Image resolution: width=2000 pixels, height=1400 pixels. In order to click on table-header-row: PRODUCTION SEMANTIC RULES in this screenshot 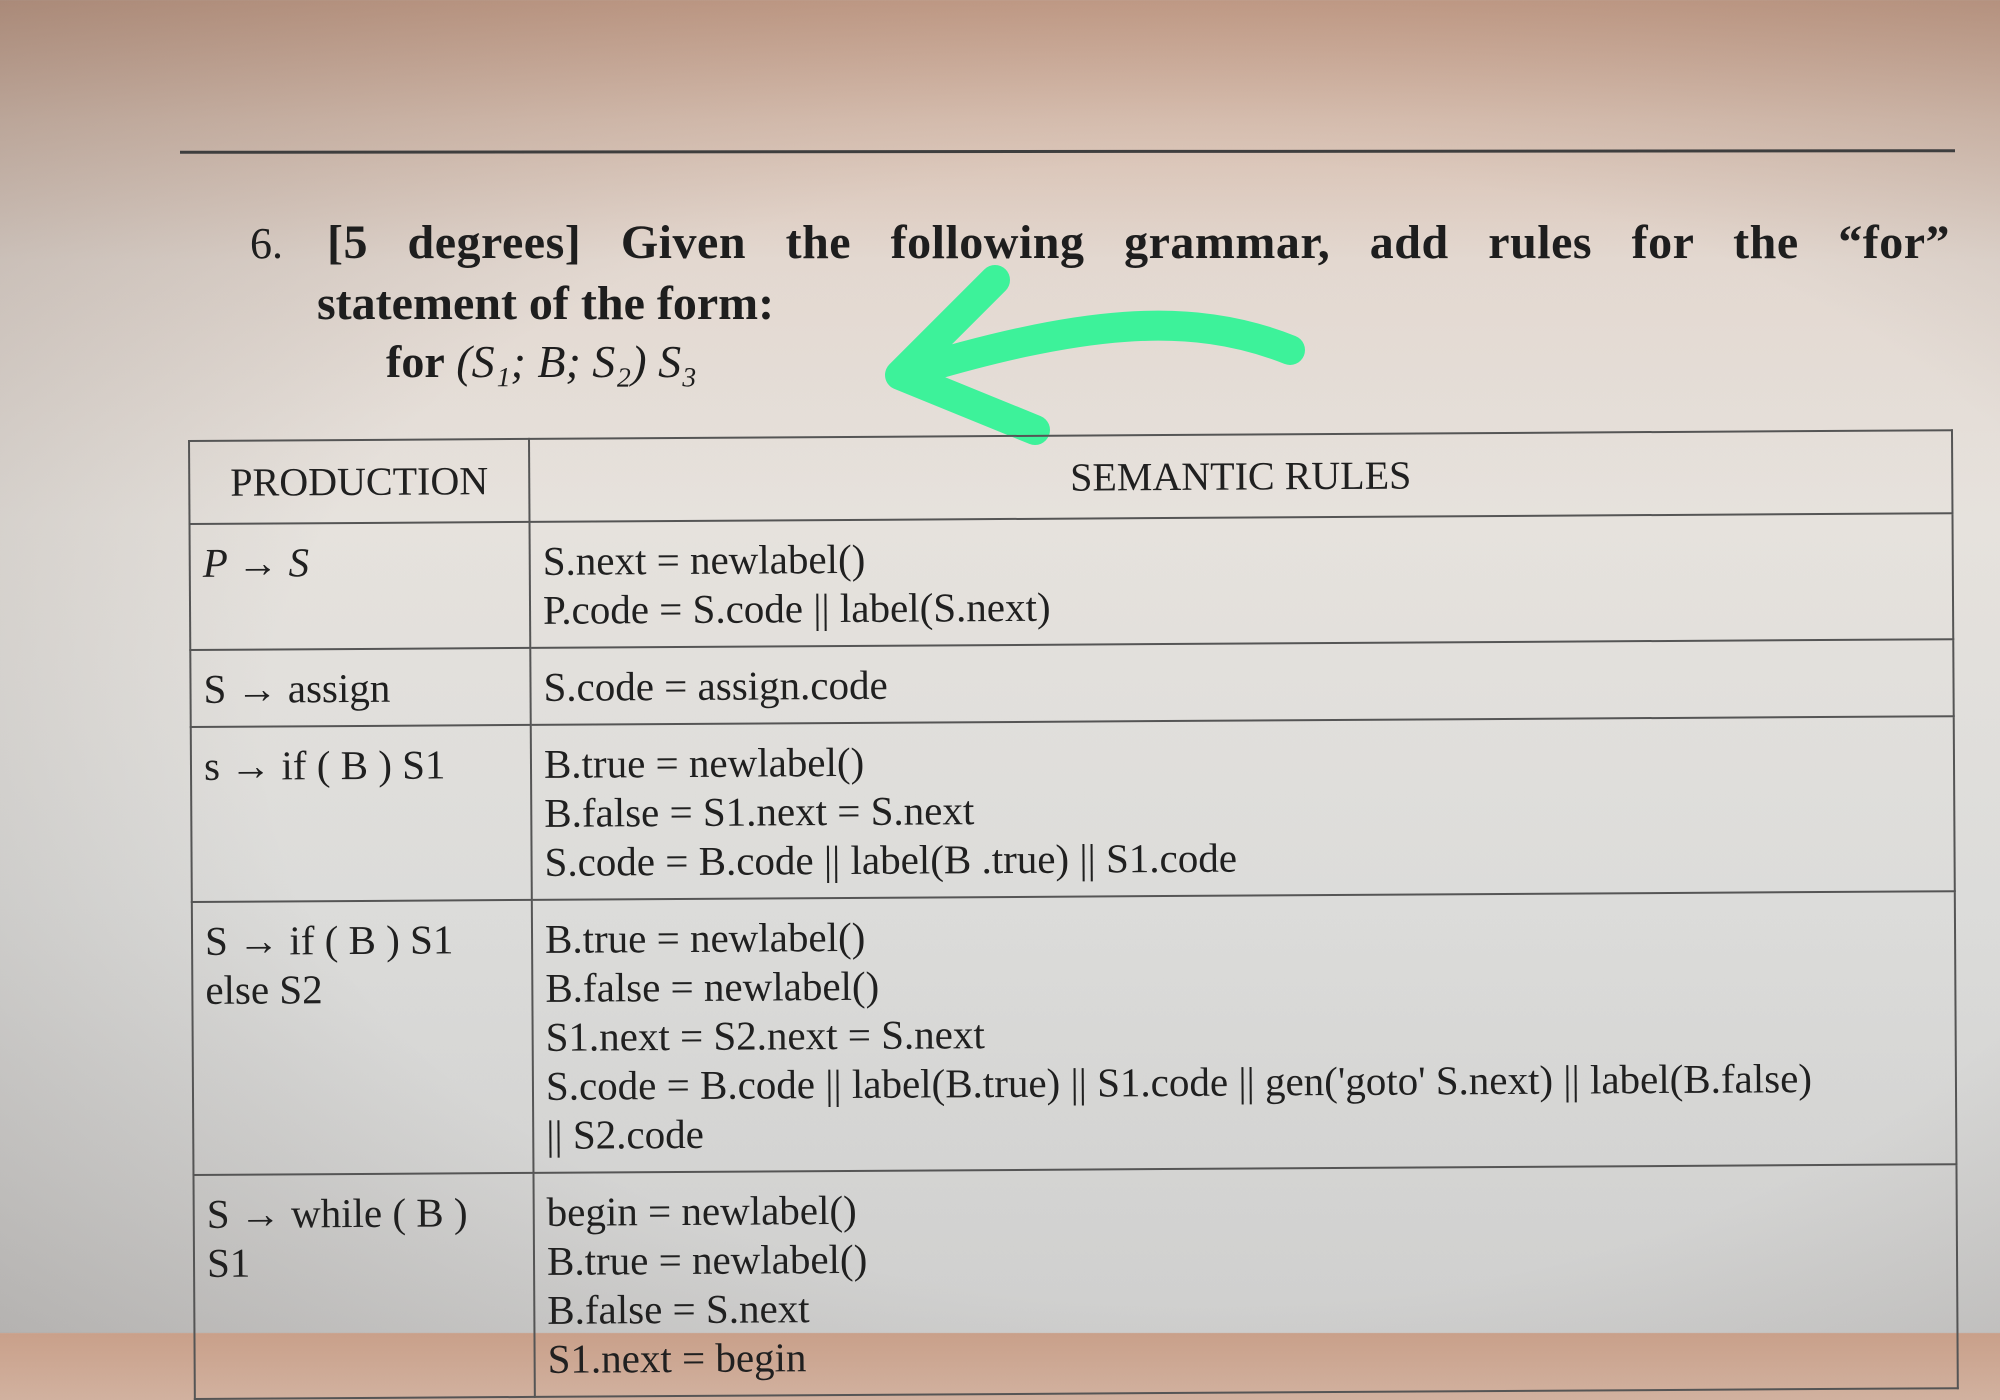, I will do `click(1071, 477)`.